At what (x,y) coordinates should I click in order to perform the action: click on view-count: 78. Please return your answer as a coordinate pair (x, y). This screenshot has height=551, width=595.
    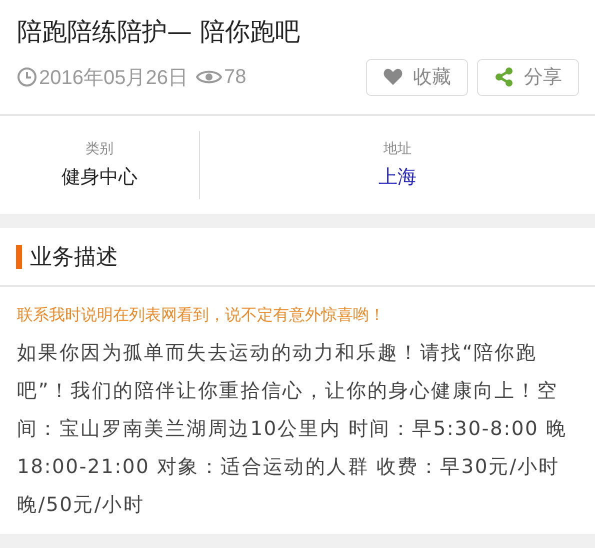
    Looking at the image, I should click on (235, 77).